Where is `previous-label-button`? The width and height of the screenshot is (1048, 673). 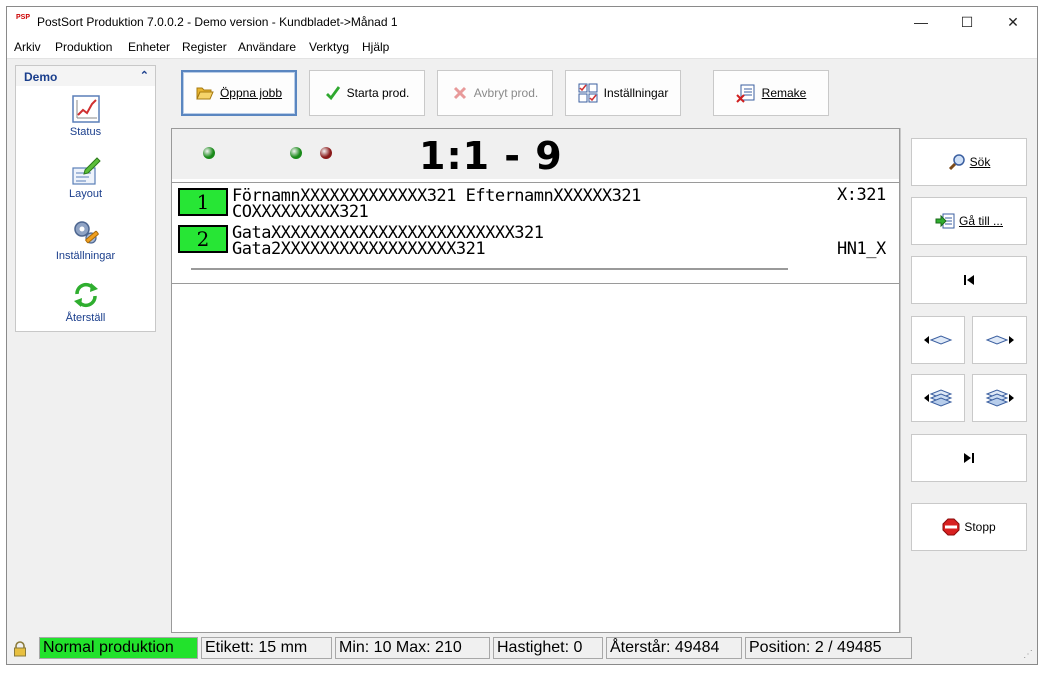
previous-label-button is located at coordinates (938, 340).